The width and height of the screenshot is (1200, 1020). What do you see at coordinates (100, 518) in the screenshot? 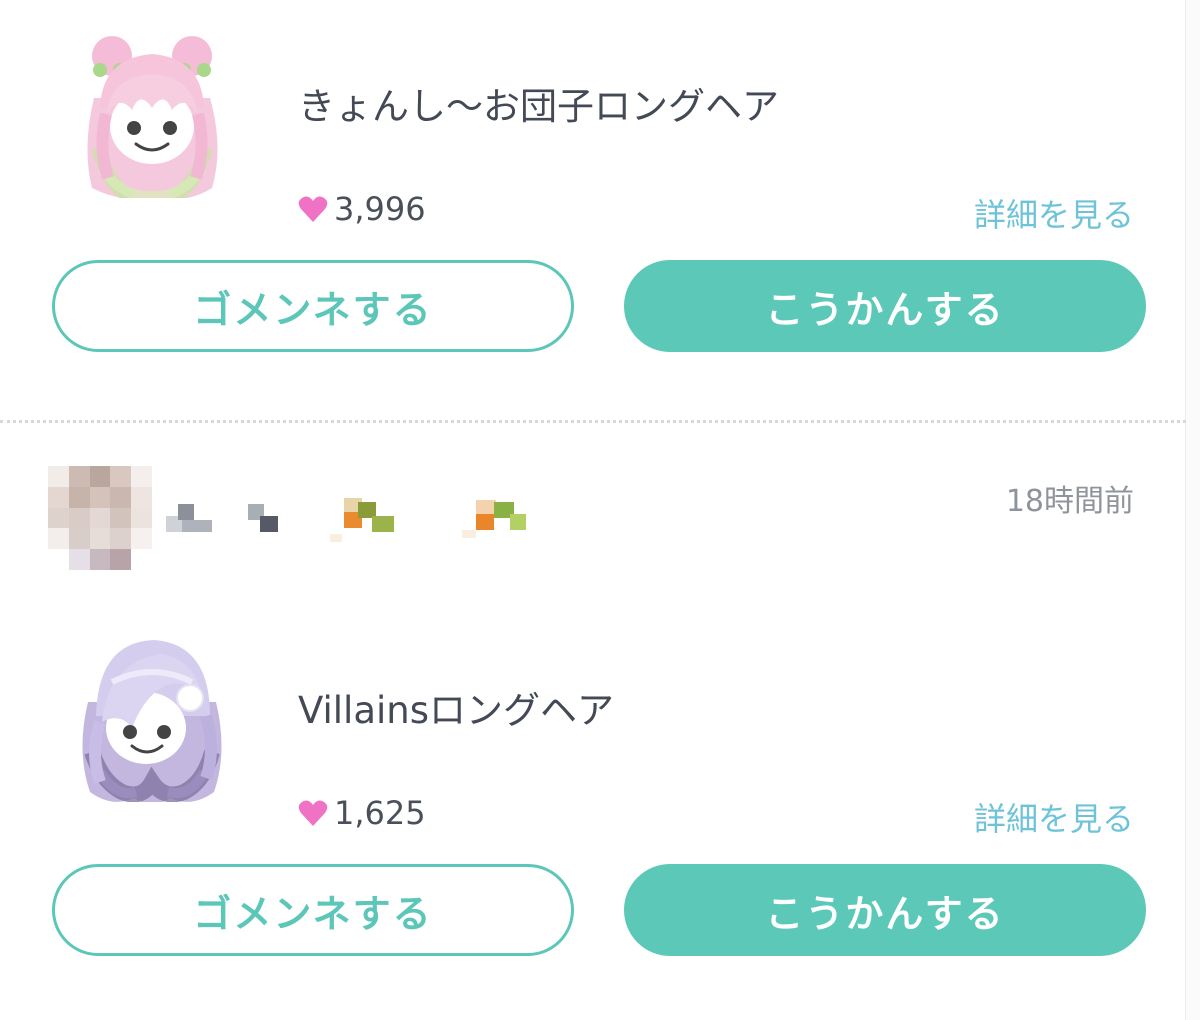
I see `avatar` at bounding box center [100, 518].